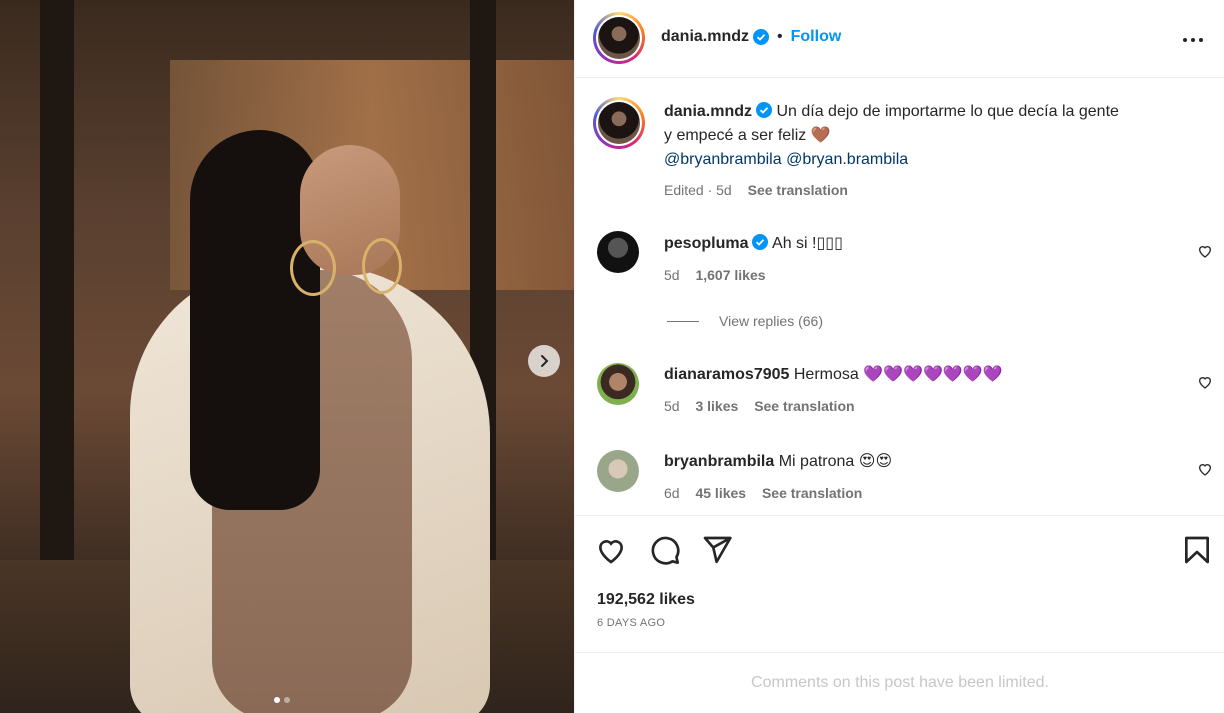  Describe the element at coordinates (619, 38) in the screenshot. I see `author-avatar` at that location.